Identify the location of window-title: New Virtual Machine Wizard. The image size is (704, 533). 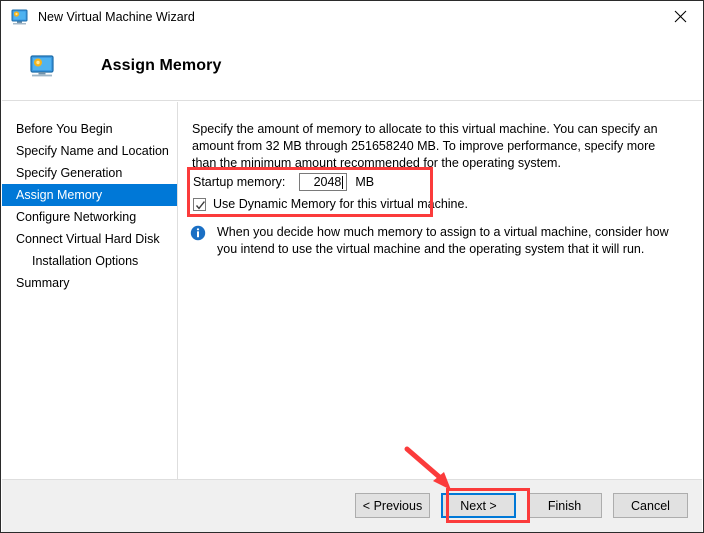
(116, 16).